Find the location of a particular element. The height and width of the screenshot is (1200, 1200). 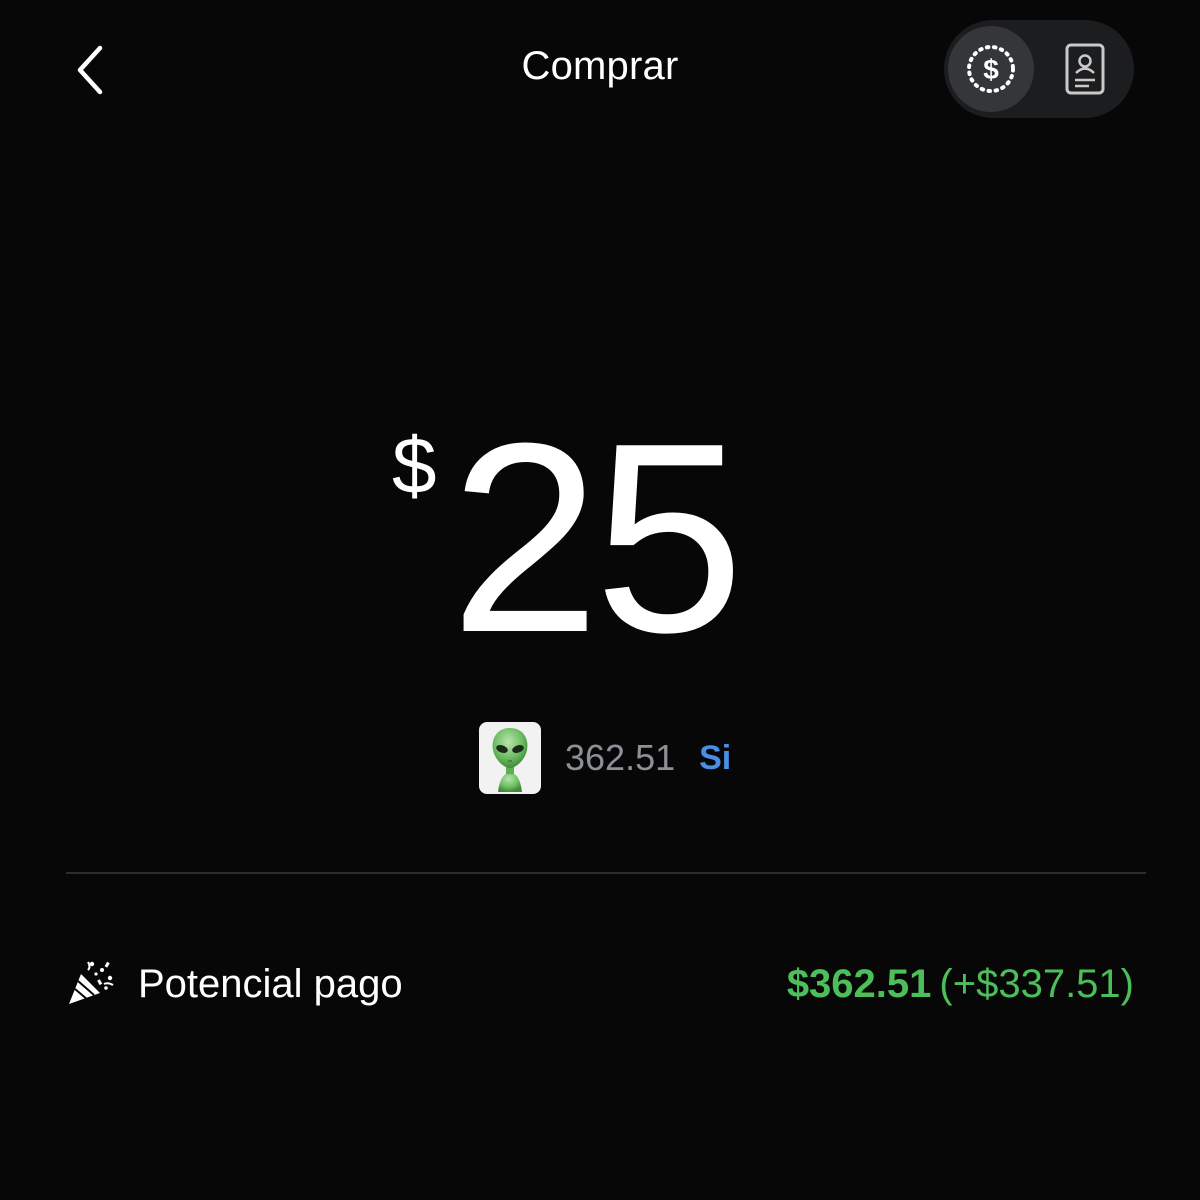

payout-values: $362.51 (+$337.51) is located at coordinates (960, 984).